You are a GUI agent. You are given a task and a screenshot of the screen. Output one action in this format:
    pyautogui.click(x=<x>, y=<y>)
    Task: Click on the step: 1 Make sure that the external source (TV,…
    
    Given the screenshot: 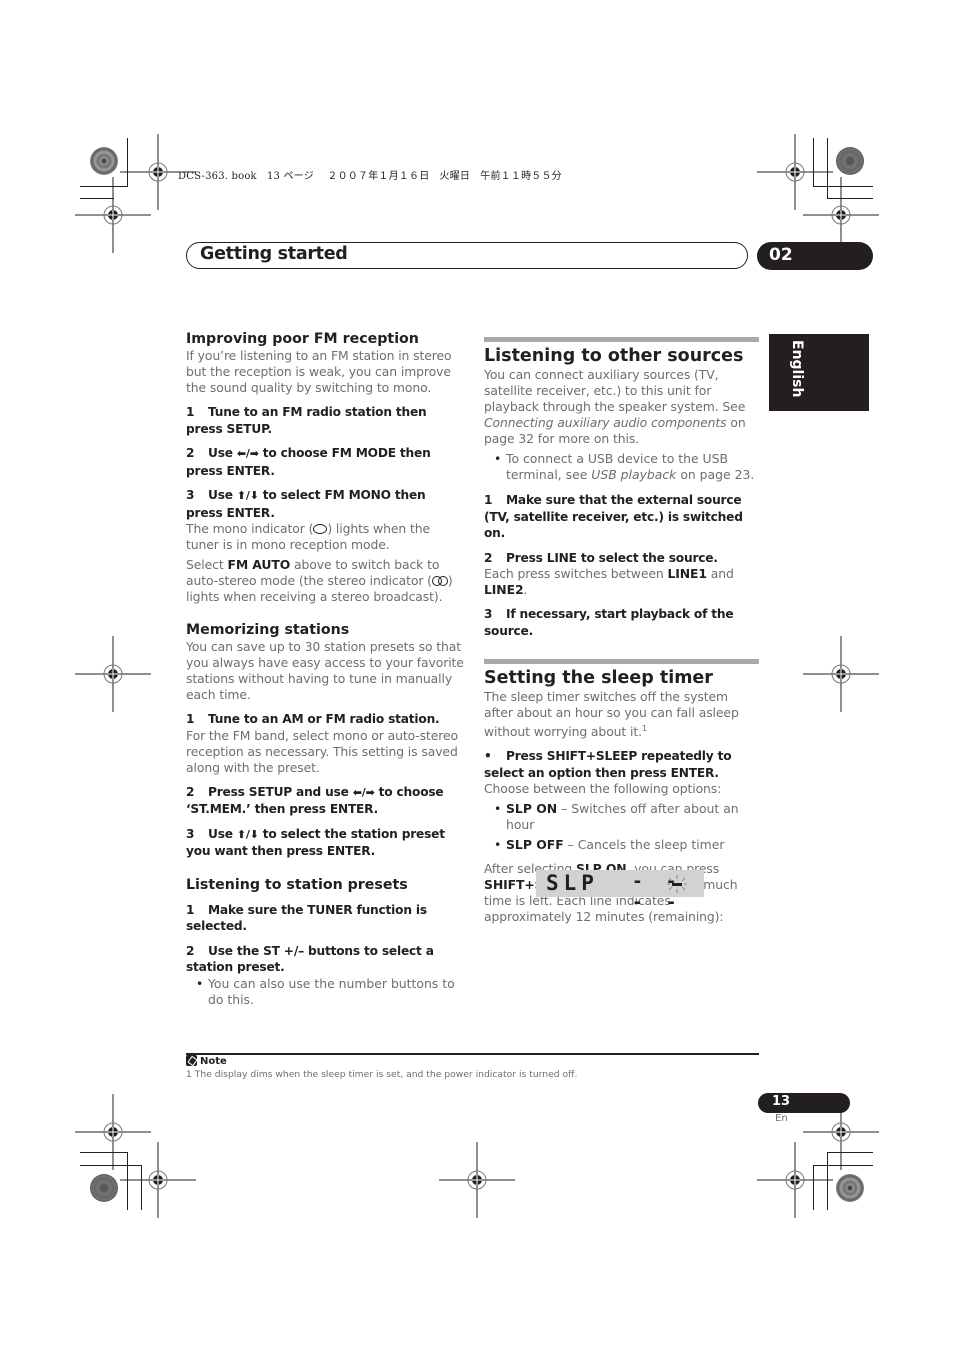 What is the action you would take?
    pyautogui.click(x=613, y=516)
    